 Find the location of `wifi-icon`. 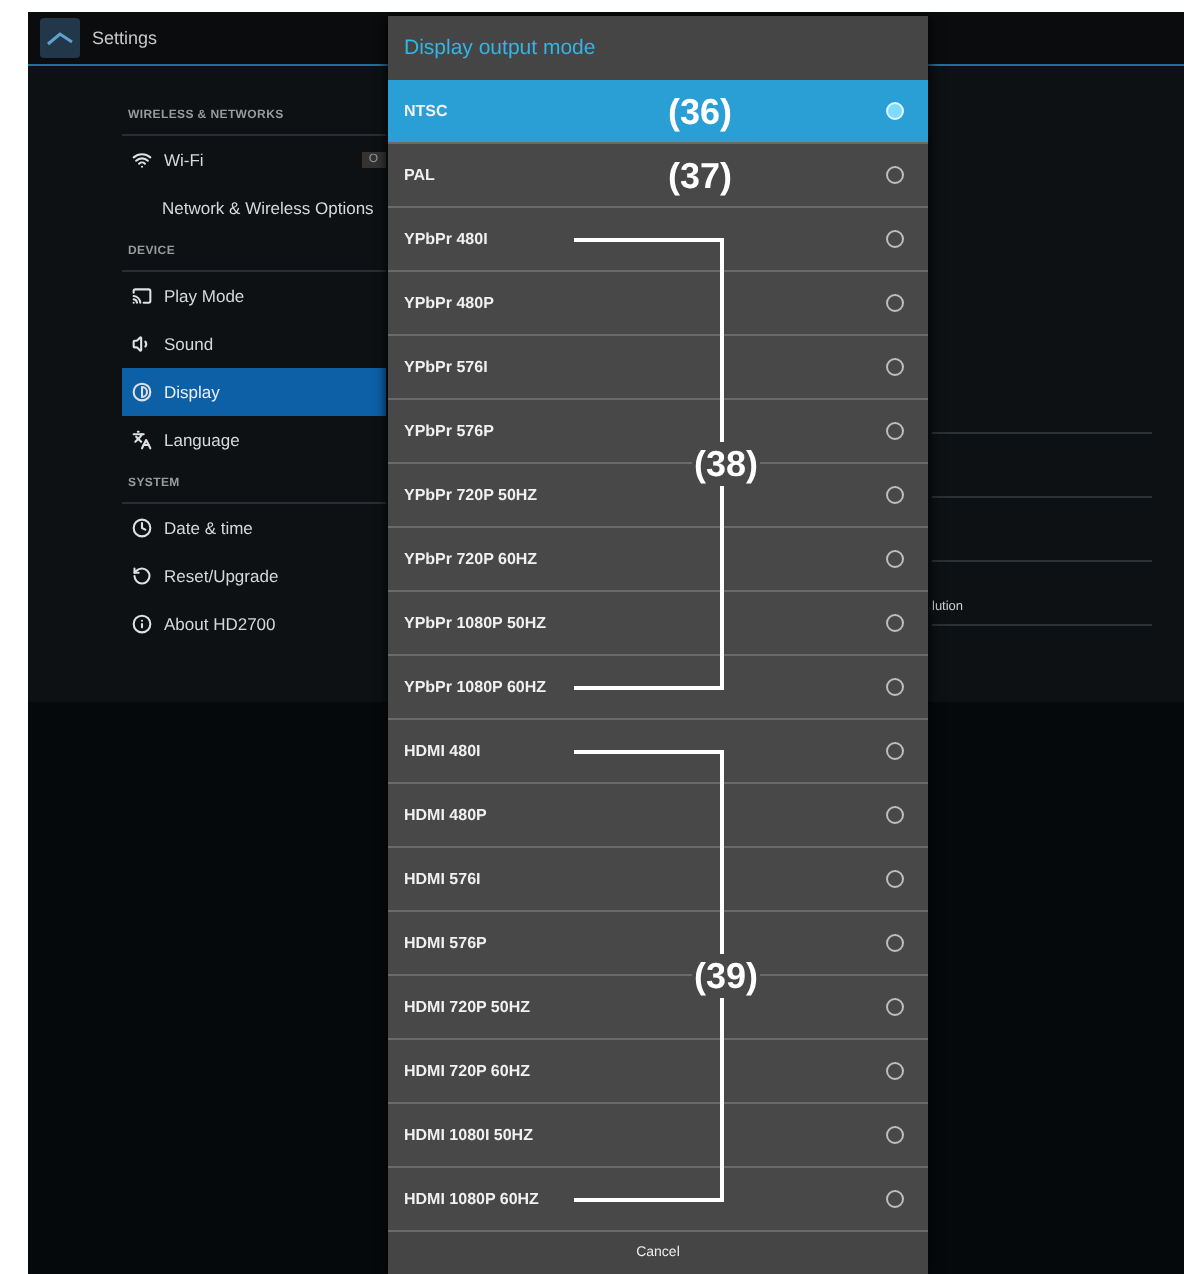

wifi-icon is located at coordinates (142, 160).